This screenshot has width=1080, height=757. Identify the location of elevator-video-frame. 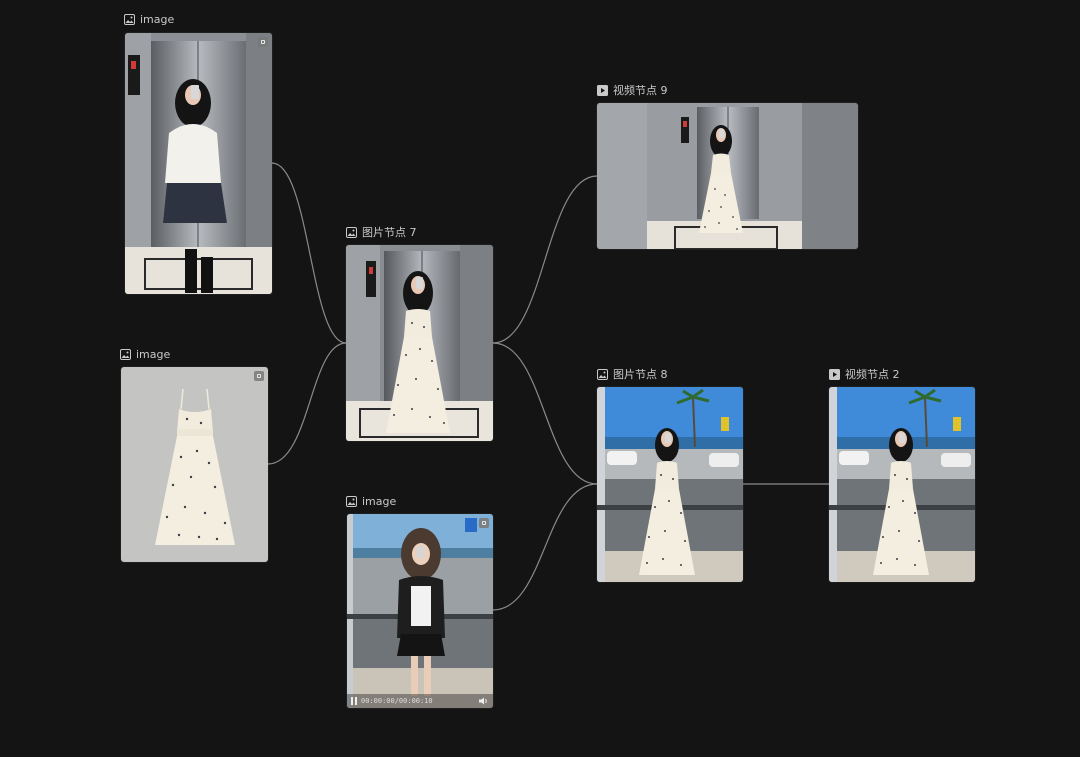
(727, 176).